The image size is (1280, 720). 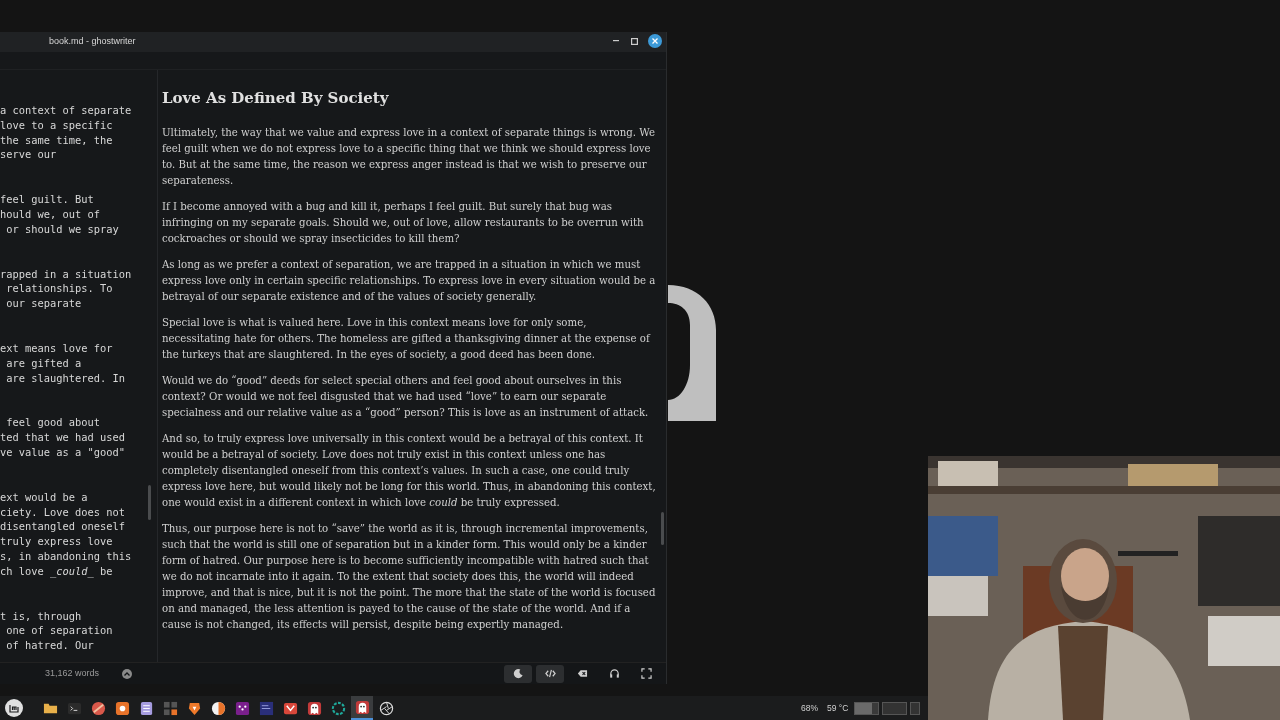 What do you see at coordinates (386, 708) in the screenshot?
I see `aperture-icon` at bounding box center [386, 708].